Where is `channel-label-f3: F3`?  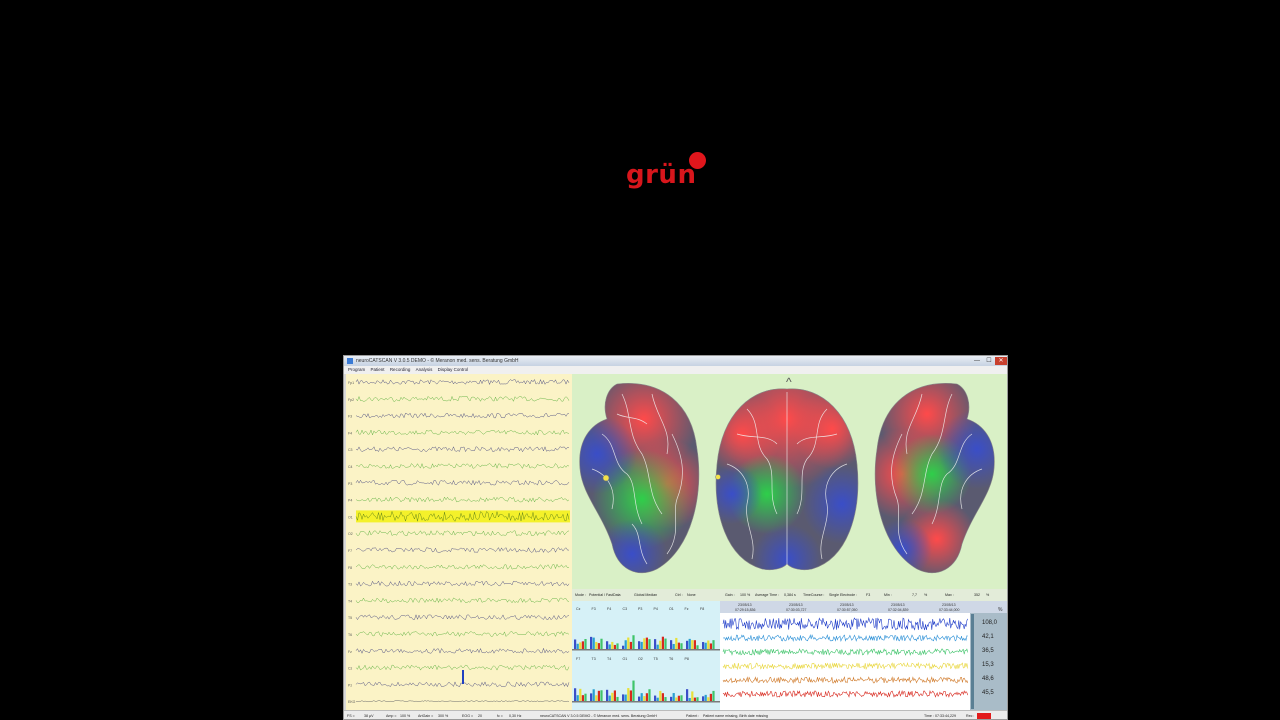
channel-label-f3: F3 is located at coordinates (350, 417).